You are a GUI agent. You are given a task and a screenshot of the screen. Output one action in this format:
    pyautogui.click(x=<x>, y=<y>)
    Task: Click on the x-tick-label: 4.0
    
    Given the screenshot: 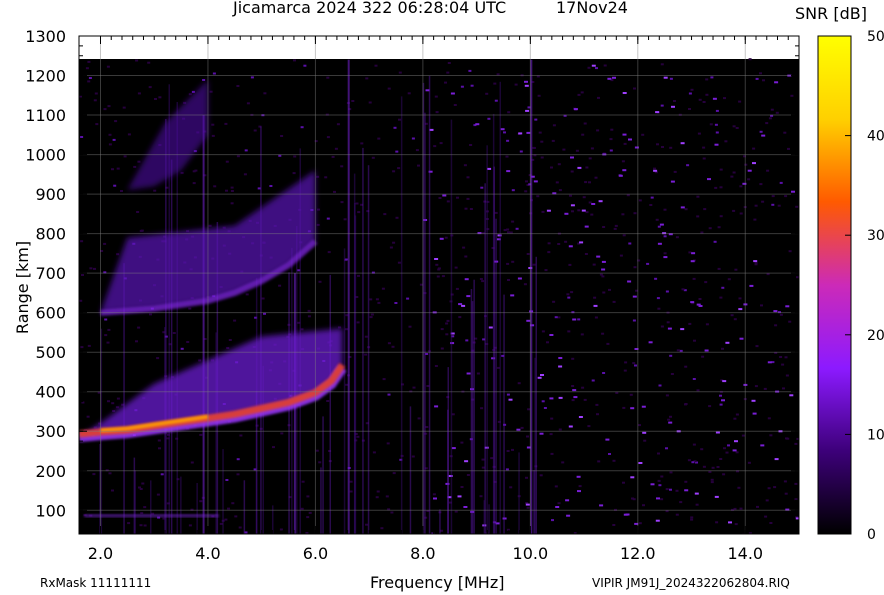 What is the action you would take?
    pyautogui.click(x=207, y=553)
    